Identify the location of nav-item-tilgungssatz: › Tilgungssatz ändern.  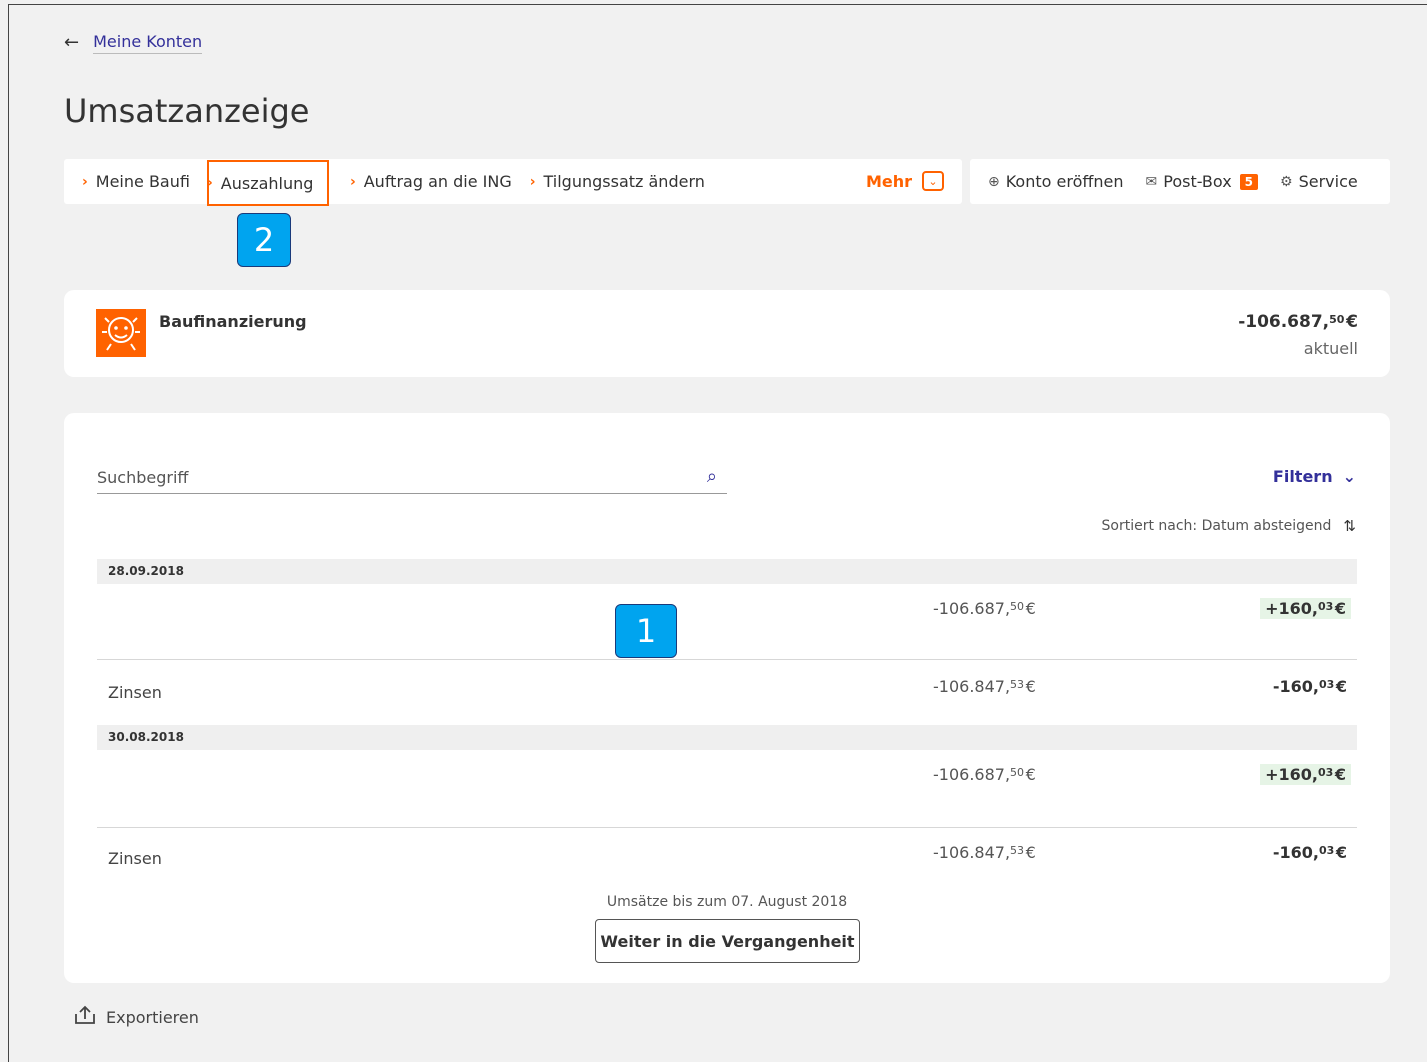
(608, 181).